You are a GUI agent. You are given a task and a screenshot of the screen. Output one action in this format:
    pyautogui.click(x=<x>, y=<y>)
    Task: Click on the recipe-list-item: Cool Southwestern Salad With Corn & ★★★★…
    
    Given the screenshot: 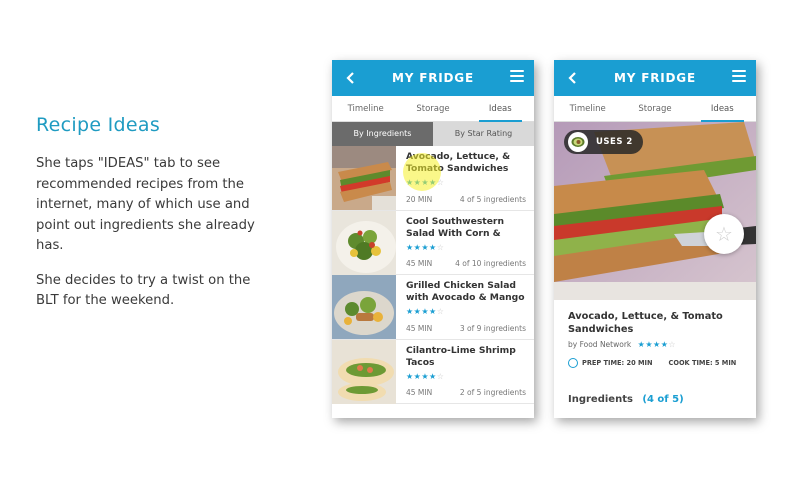 What is the action you would take?
    pyautogui.click(x=433, y=242)
    